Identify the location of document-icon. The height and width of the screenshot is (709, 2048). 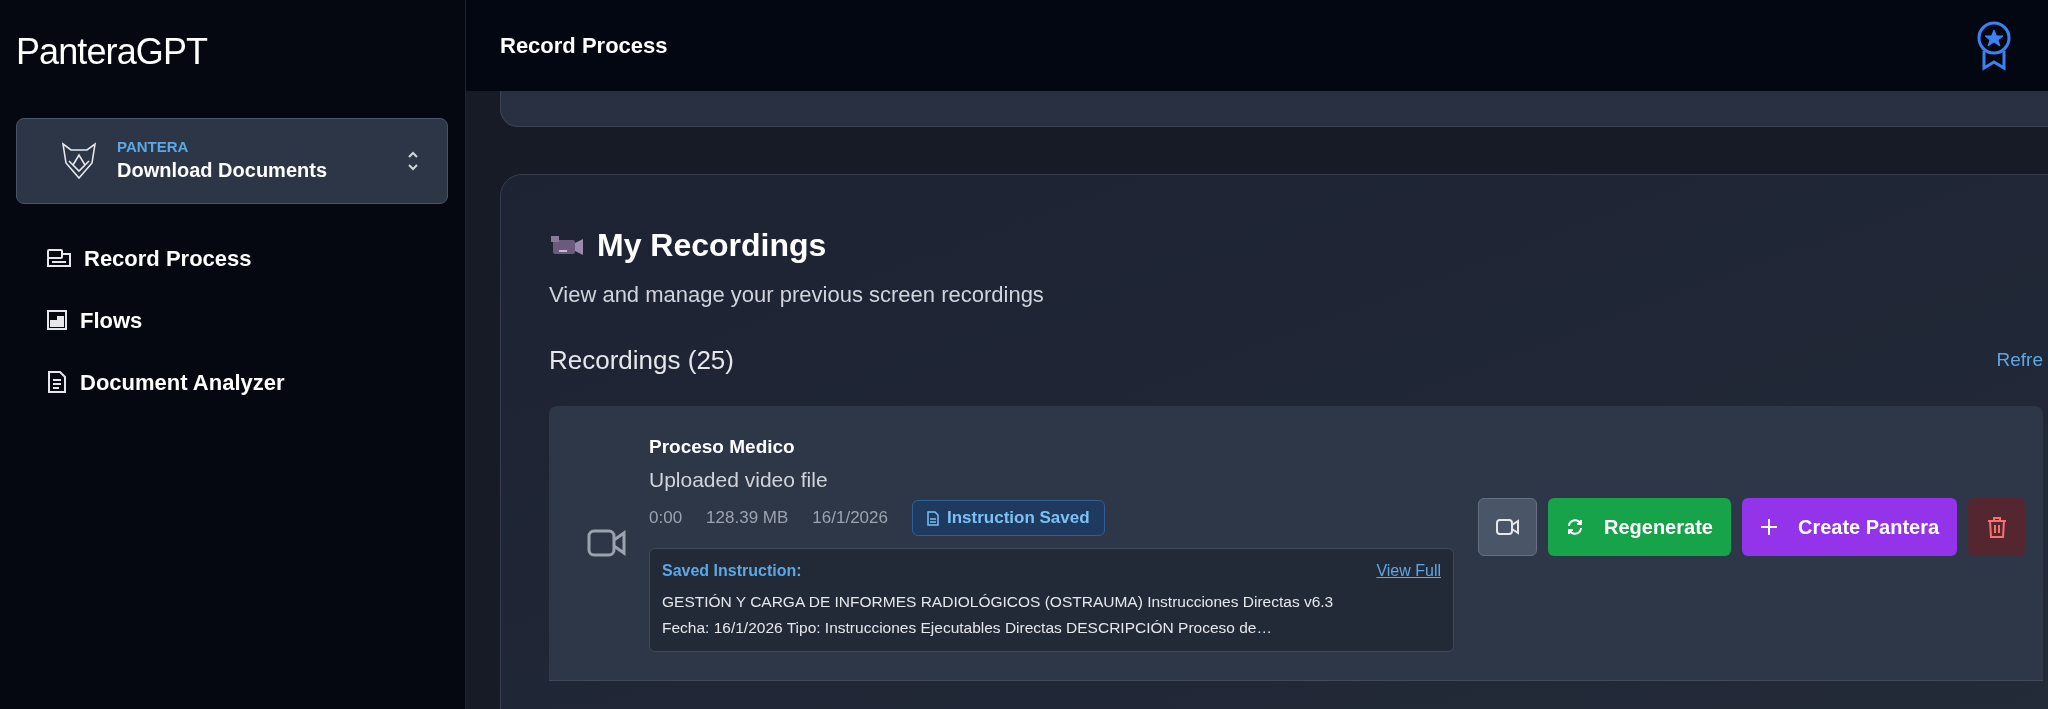
(57, 382).